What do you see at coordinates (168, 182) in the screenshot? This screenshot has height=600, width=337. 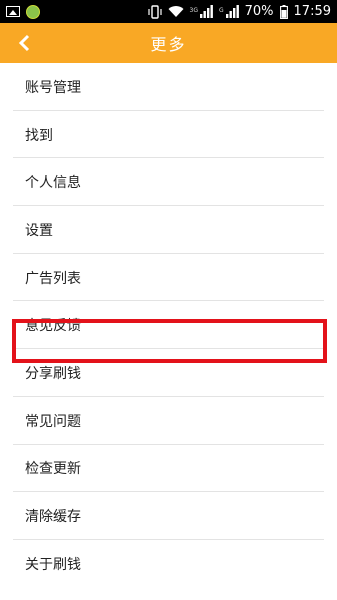 I see `menu-item-personal-info: 个人信息` at bounding box center [168, 182].